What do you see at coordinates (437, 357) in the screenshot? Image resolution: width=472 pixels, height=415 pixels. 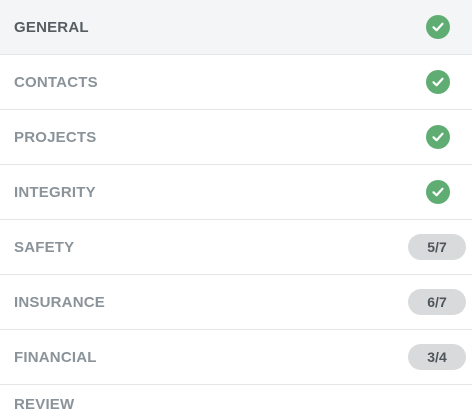 I see `progress-count-badge: 3/4` at bounding box center [437, 357].